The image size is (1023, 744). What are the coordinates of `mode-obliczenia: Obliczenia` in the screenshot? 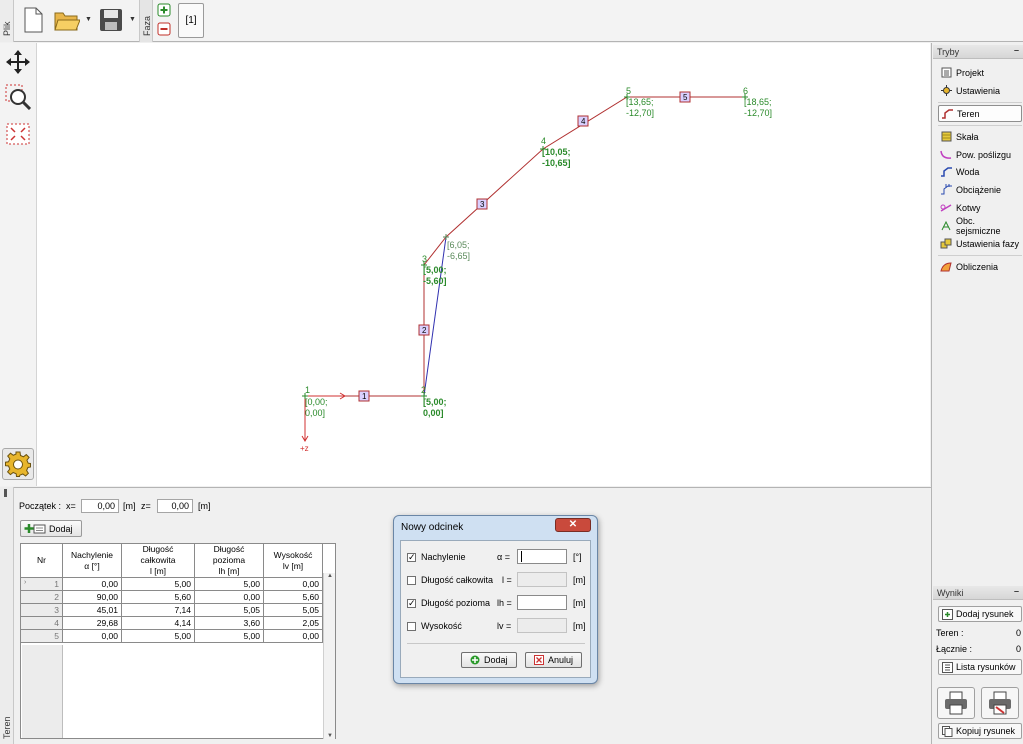 It's located at (980, 266).